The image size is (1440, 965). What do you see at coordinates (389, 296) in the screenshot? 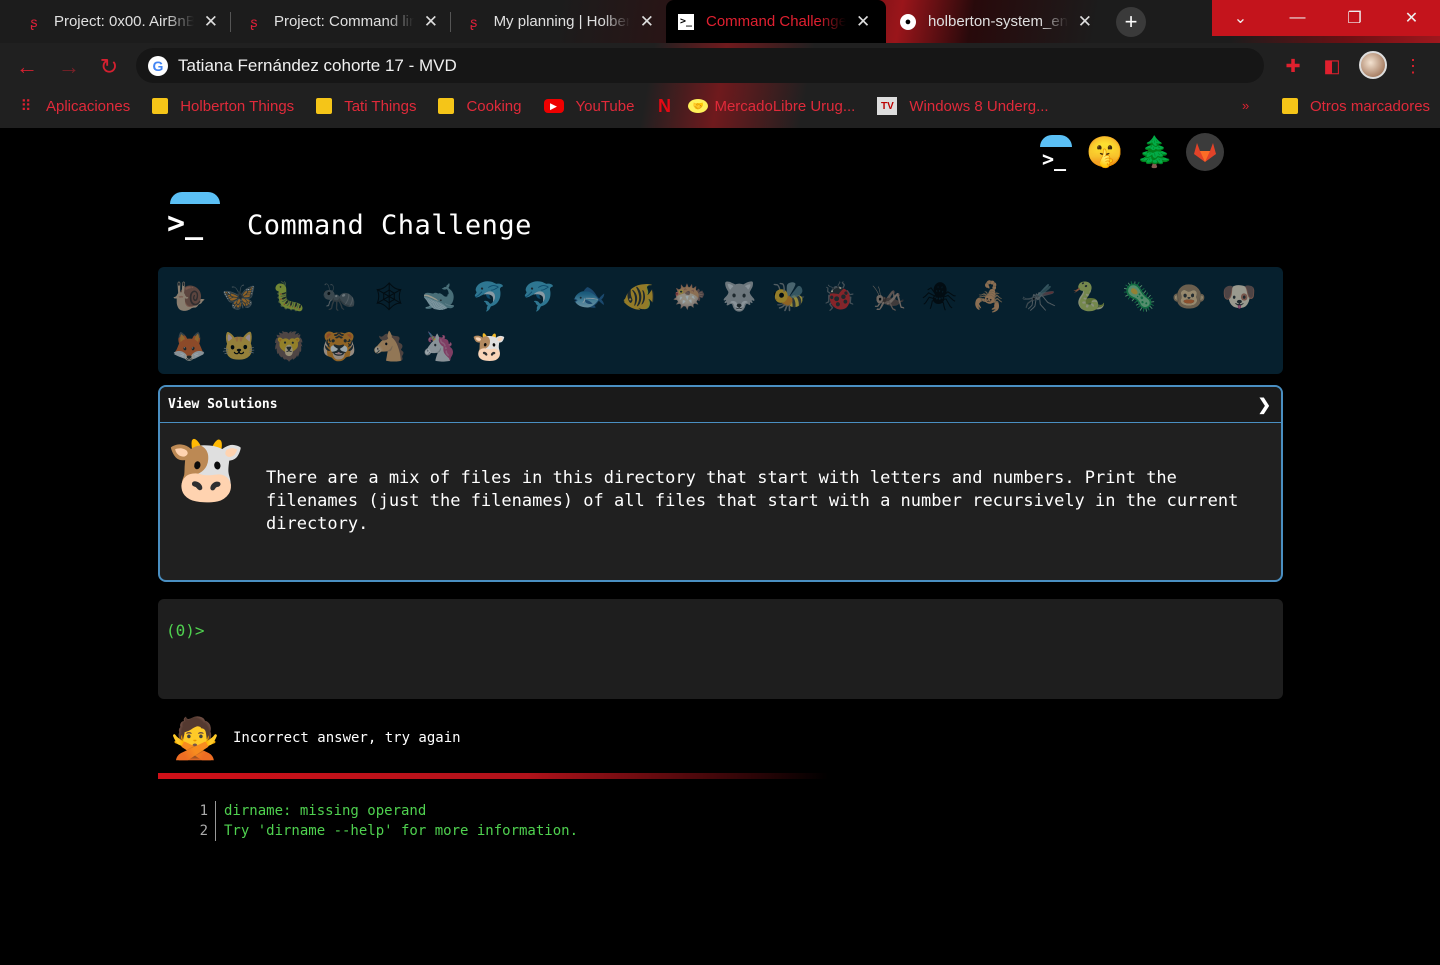
I see `challenge-animal-icon: 🕸` at bounding box center [389, 296].